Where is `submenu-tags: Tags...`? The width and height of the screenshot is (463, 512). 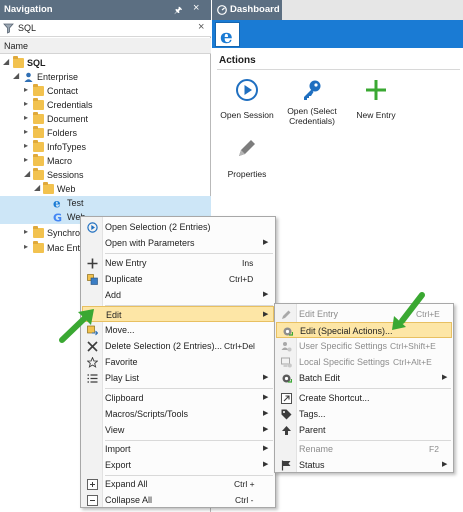 submenu-tags: Tags... is located at coordinates (364, 414).